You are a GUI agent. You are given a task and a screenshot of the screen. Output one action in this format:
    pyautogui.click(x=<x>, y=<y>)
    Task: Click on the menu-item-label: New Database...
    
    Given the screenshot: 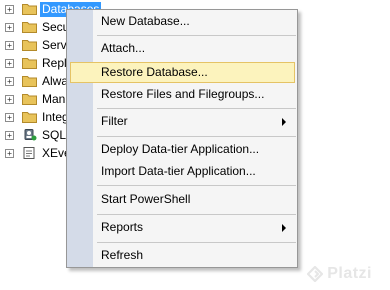 What is the action you would take?
    pyautogui.click(x=145, y=21)
    